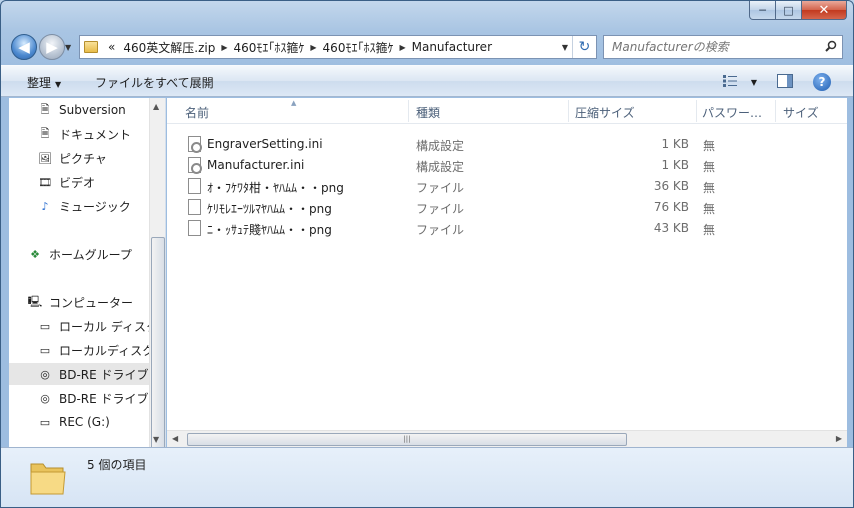  What do you see at coordinates (105, 326) in the screenshot?
I see `nav-item-label: ローカル ディスク` at bounding box center [105, 326].